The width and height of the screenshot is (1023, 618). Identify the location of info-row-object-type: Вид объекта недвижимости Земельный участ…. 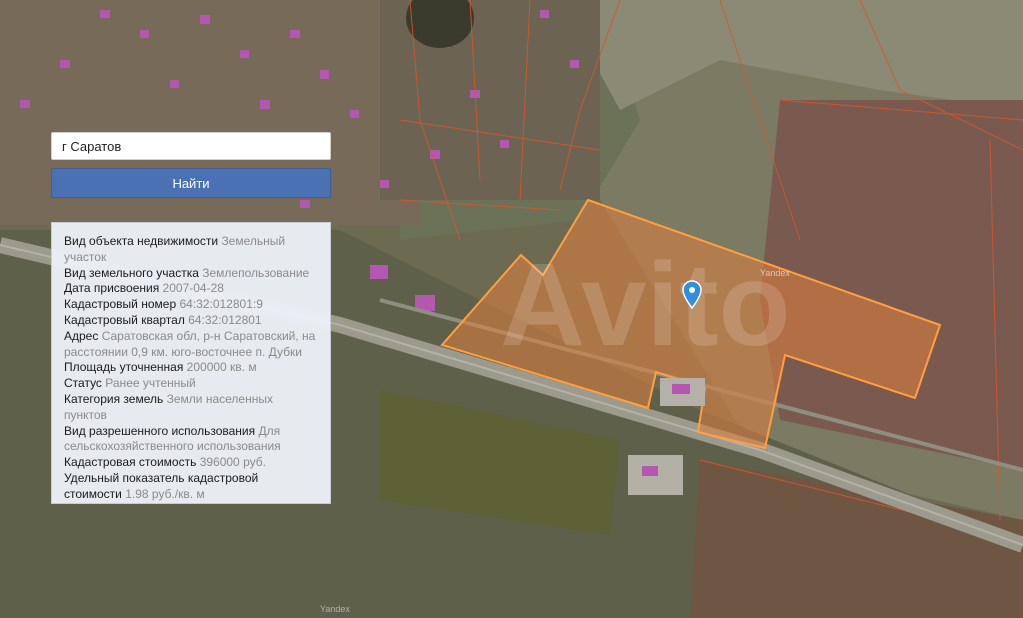
(191, 250).